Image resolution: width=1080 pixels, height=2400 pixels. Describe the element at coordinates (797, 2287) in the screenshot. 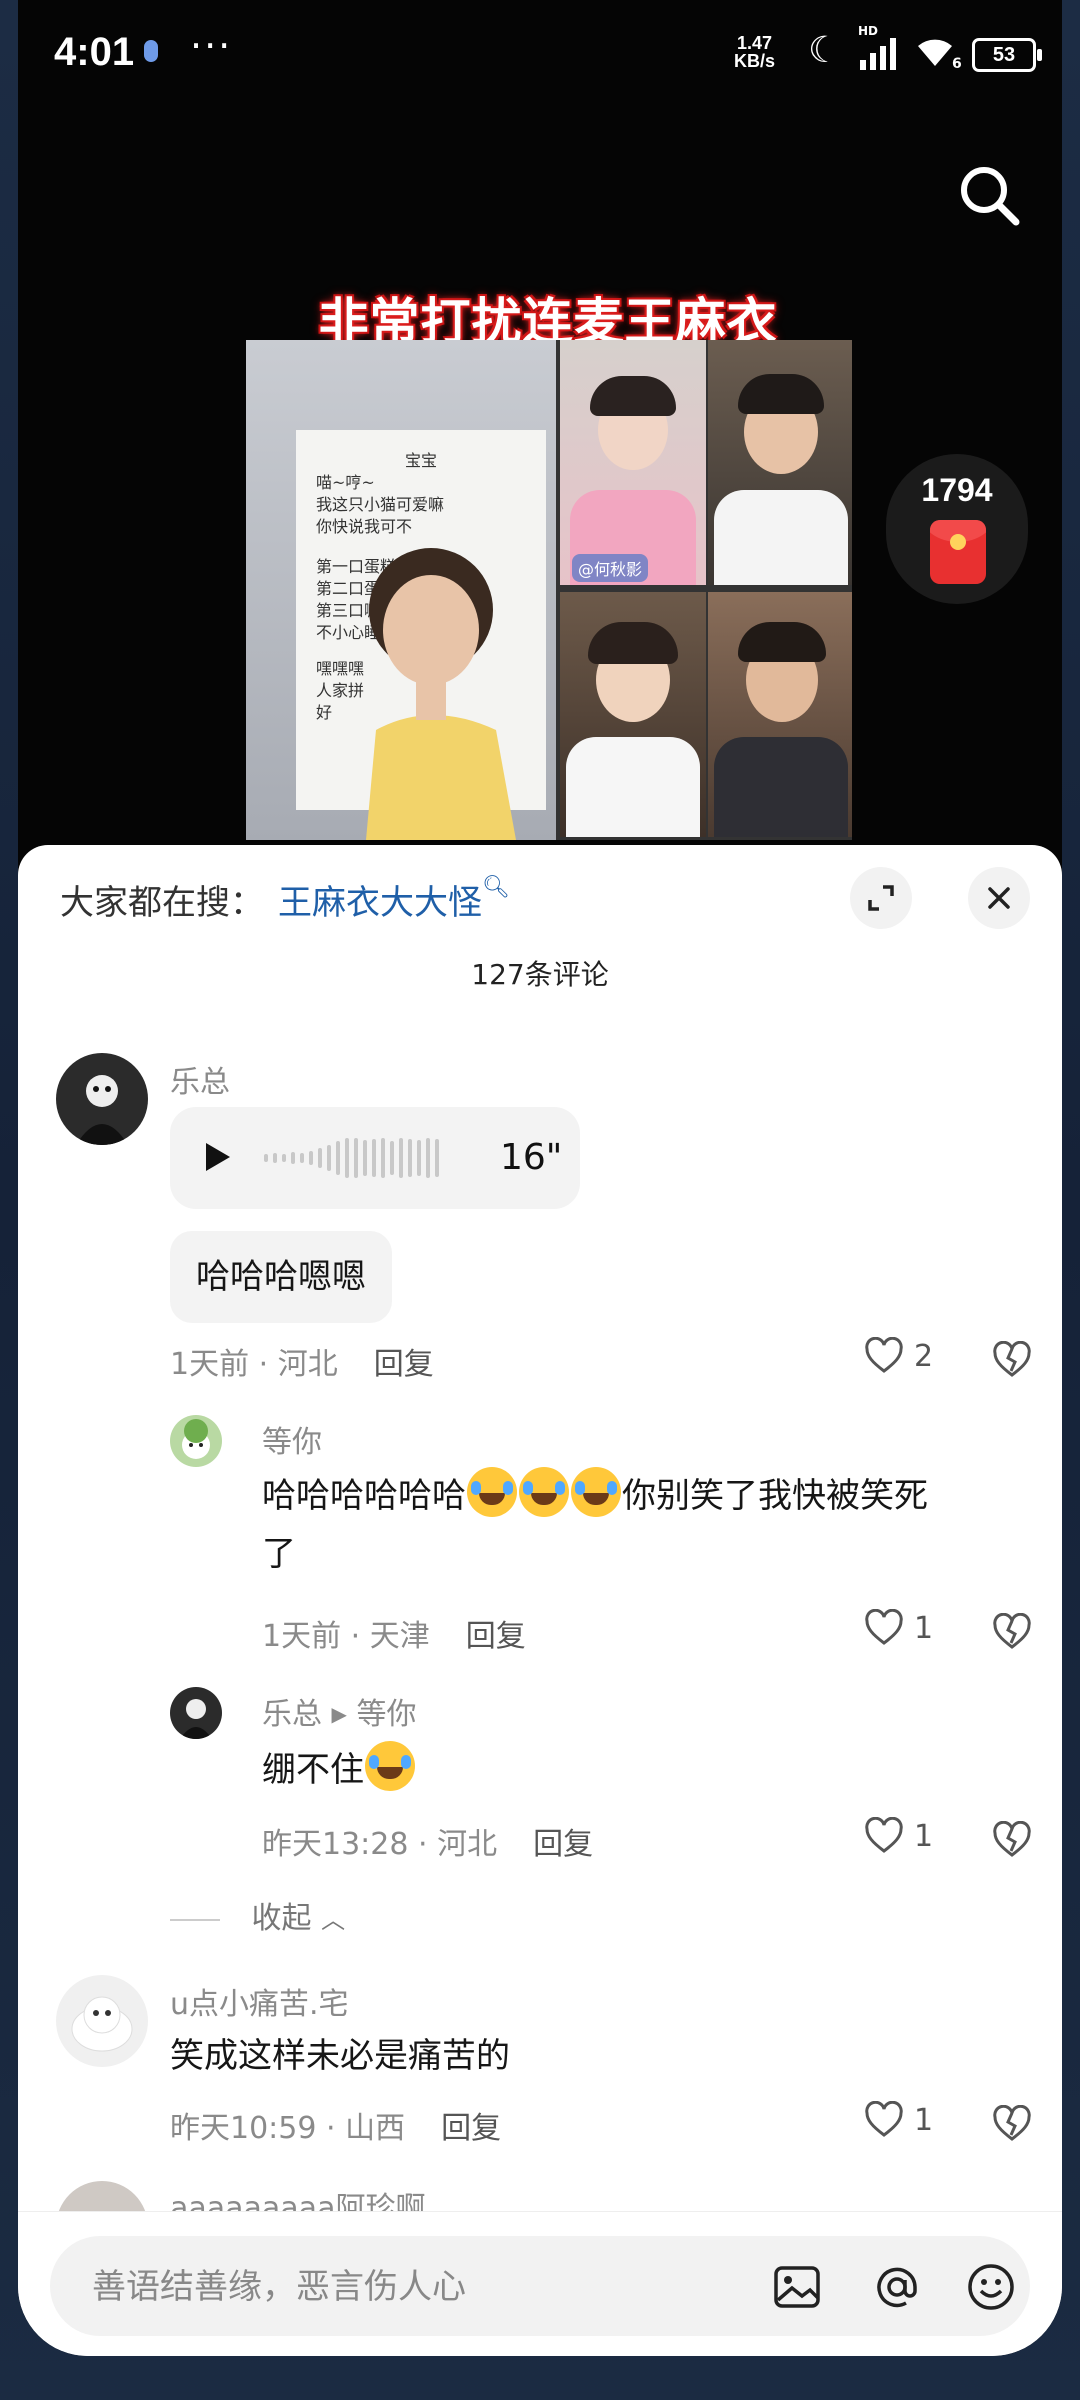

I see `image-icon` at that location.